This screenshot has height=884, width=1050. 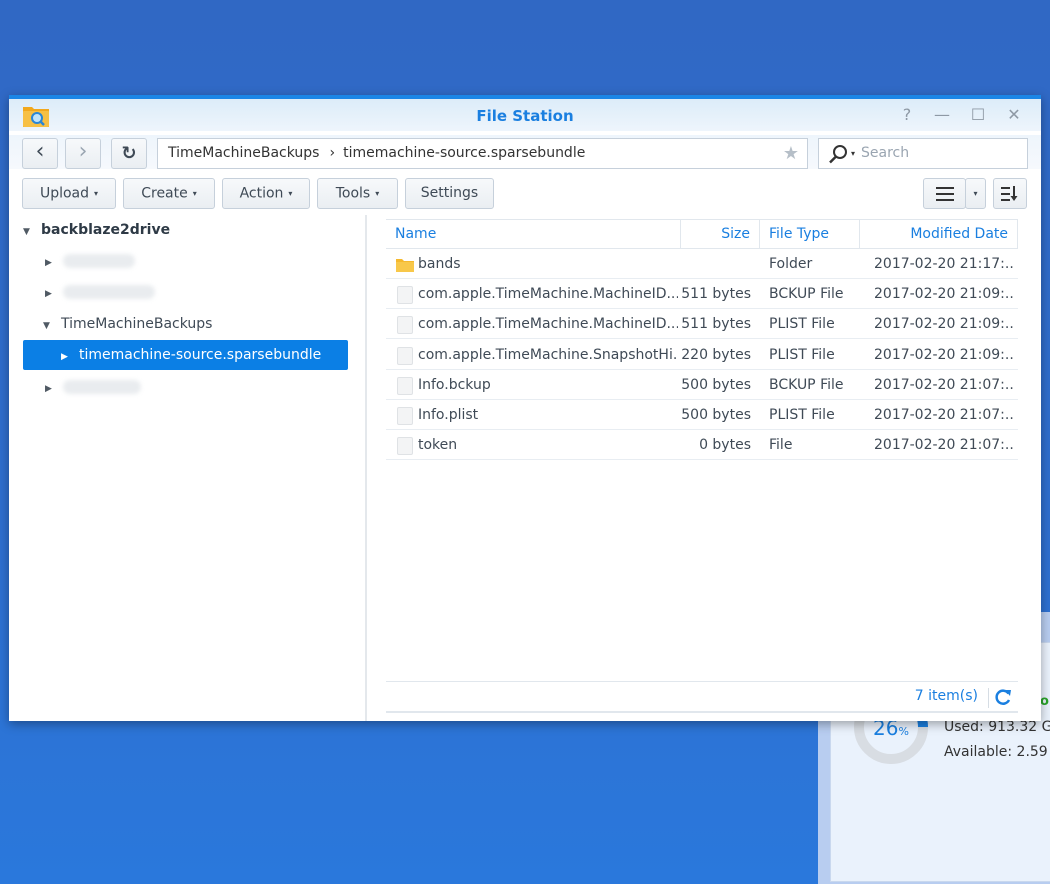 I want to click on help-icon: ?, so click(x=907, y=114).